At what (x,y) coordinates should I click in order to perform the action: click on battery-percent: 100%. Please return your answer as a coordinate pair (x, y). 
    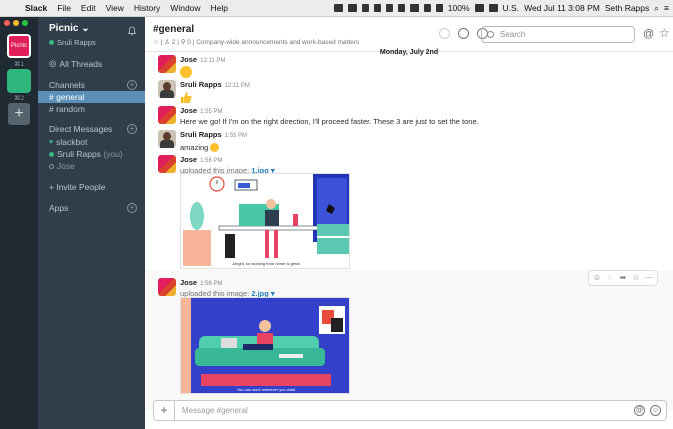
    Looking at the image, I should click on (459, 8).